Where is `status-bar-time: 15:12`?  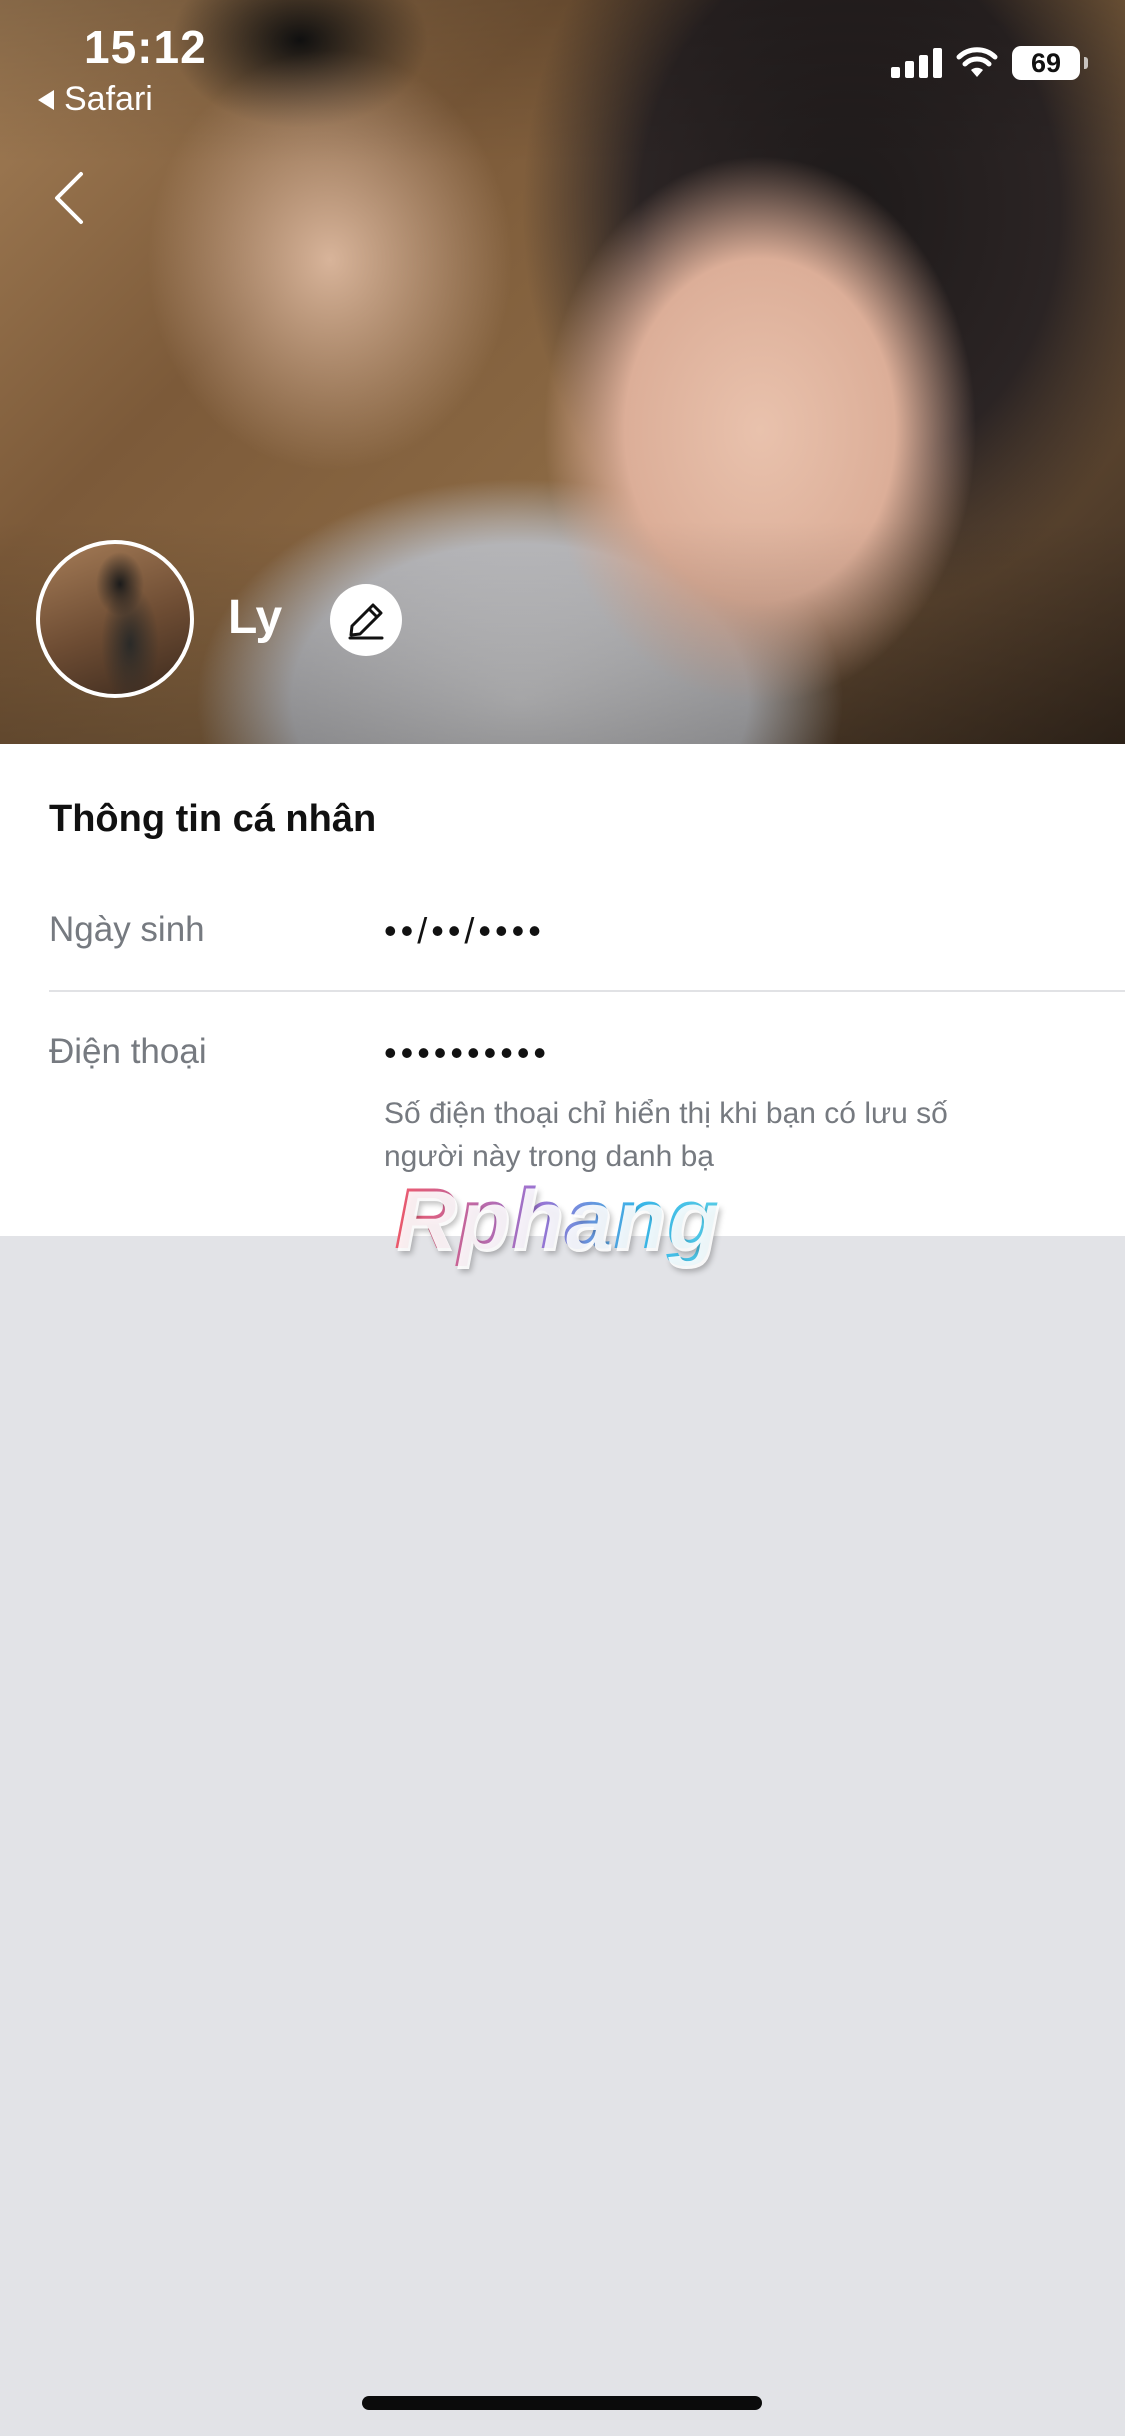
status-bar-time: 15:12 is located at coordinates (145, 47).